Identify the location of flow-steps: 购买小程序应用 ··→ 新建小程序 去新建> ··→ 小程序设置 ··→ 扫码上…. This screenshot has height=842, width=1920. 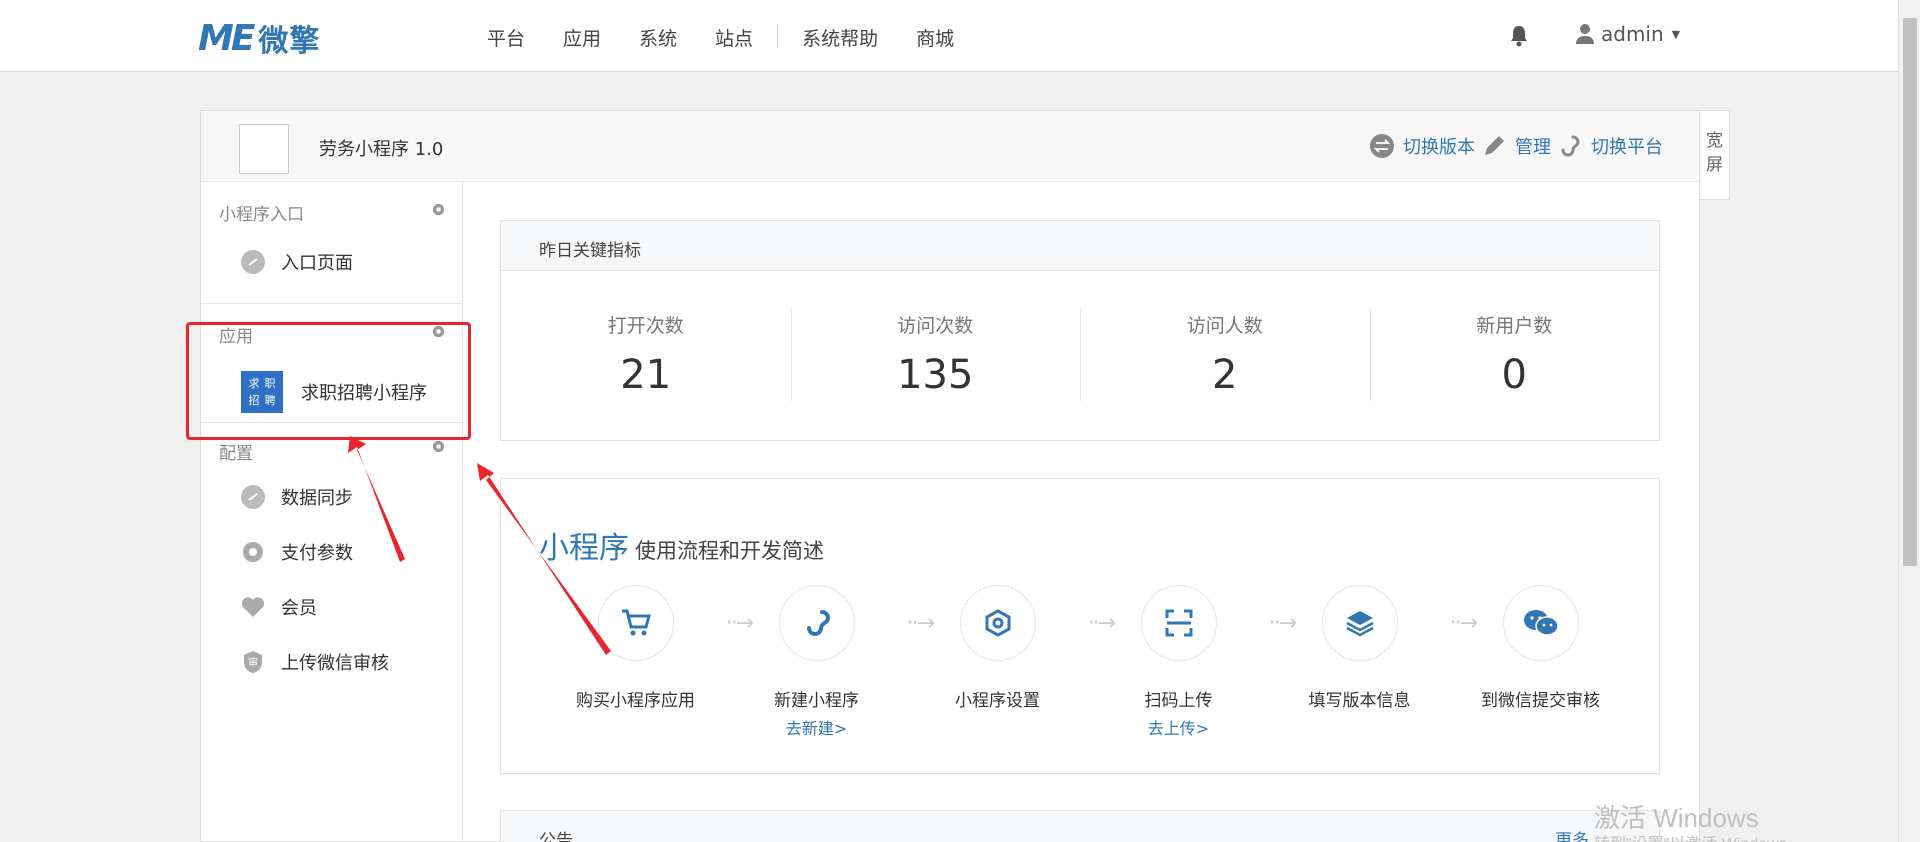
(1088, 662).